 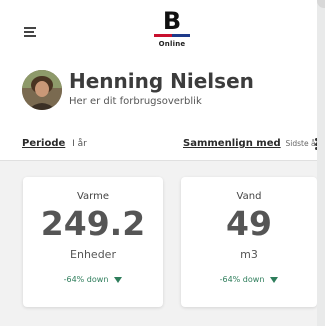 I want to click on window-corner, so click(x=321, y=4).